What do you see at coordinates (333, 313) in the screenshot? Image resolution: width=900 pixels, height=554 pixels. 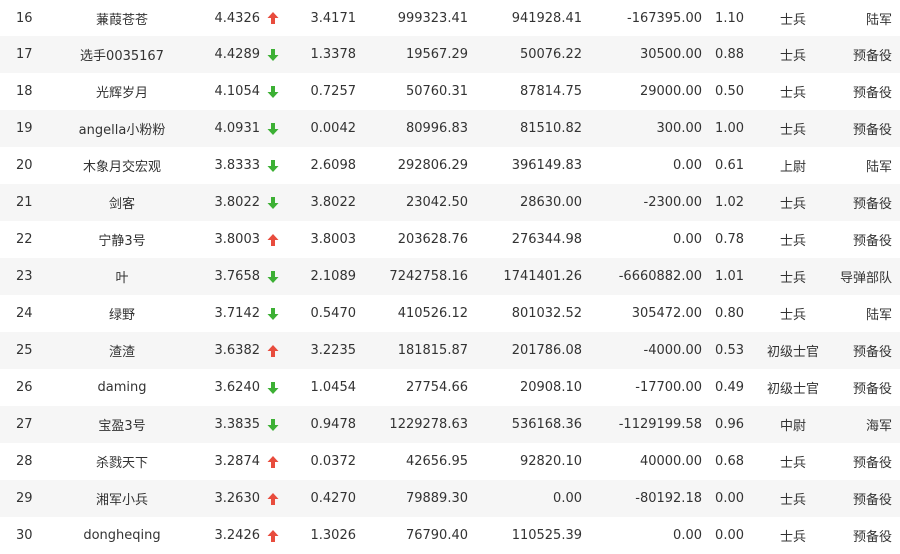 I see `value-1: 0.5470` at bounding box center [333, 313].